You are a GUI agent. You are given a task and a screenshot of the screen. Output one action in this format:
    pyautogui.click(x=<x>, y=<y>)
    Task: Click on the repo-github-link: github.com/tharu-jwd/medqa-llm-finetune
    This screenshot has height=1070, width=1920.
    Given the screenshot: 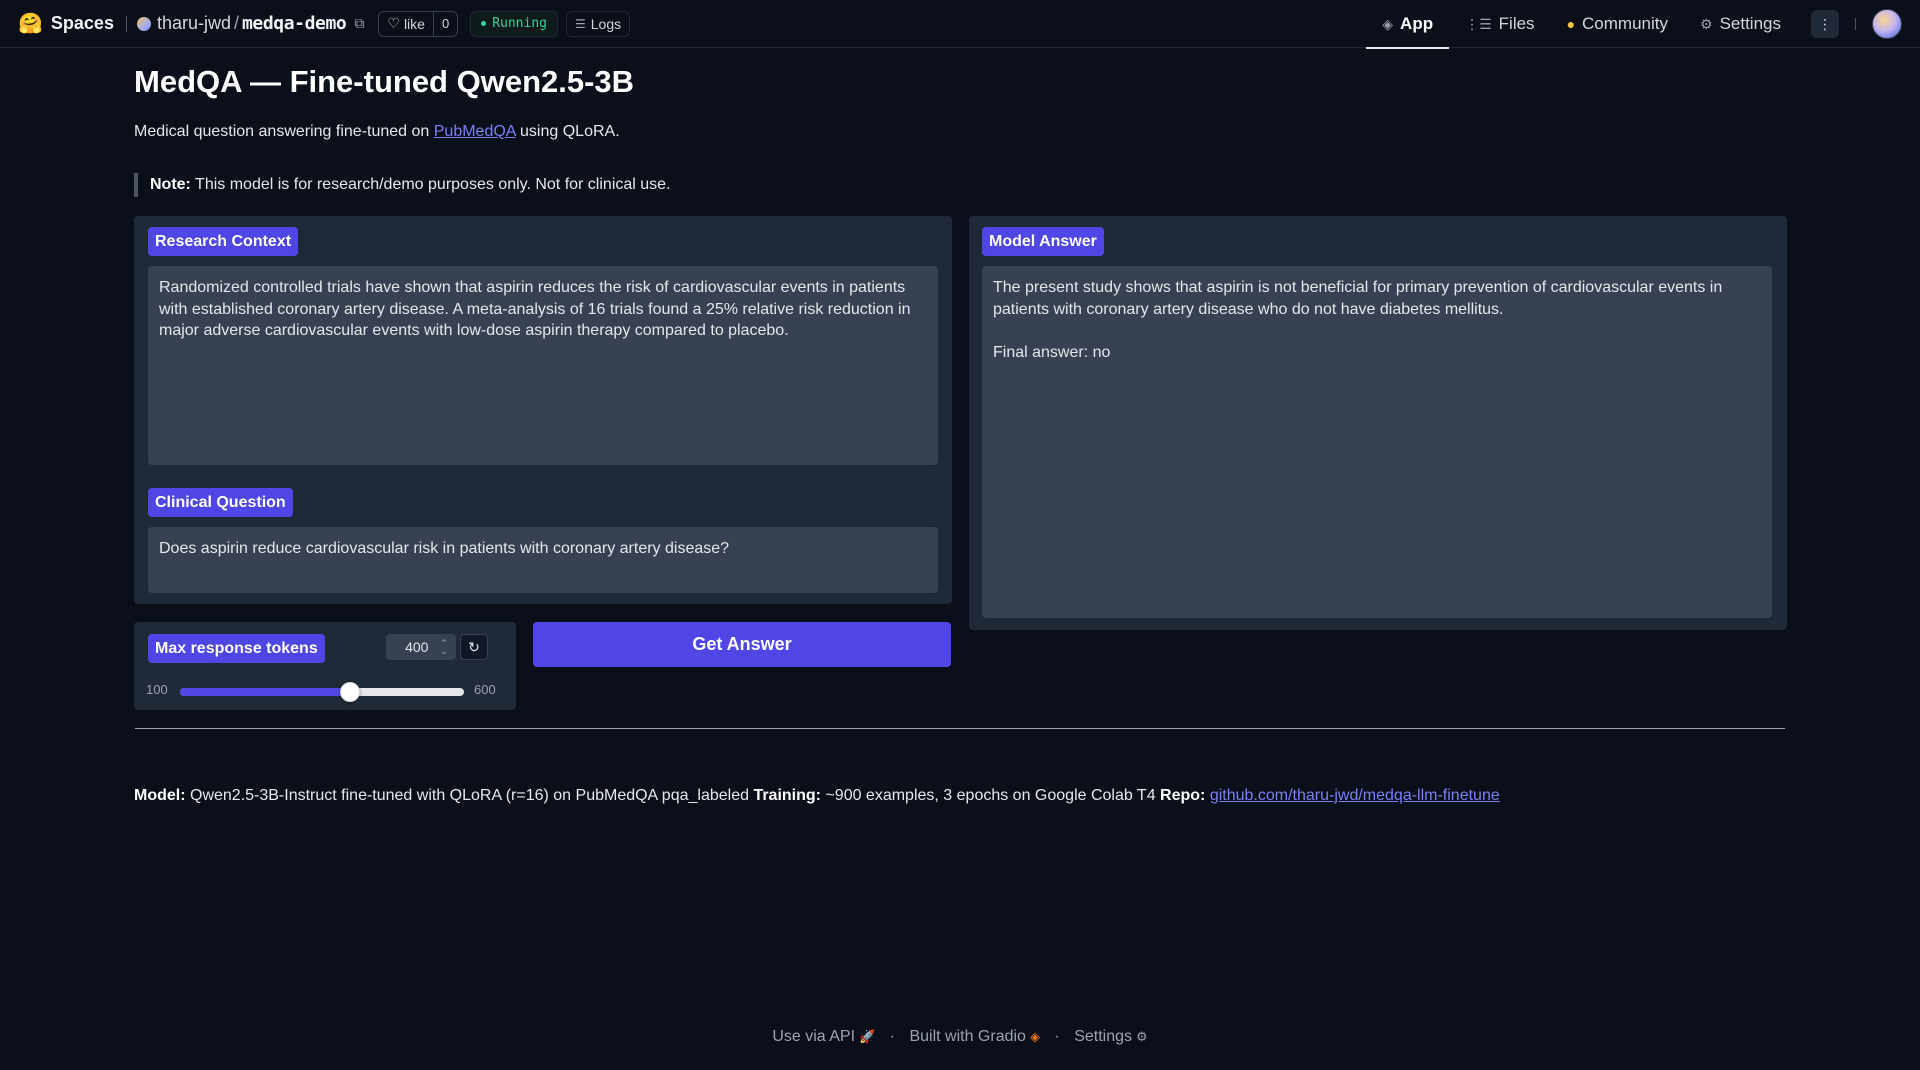 What is the action you would take?
    pyautogui.click(x=1355, y=795)
    